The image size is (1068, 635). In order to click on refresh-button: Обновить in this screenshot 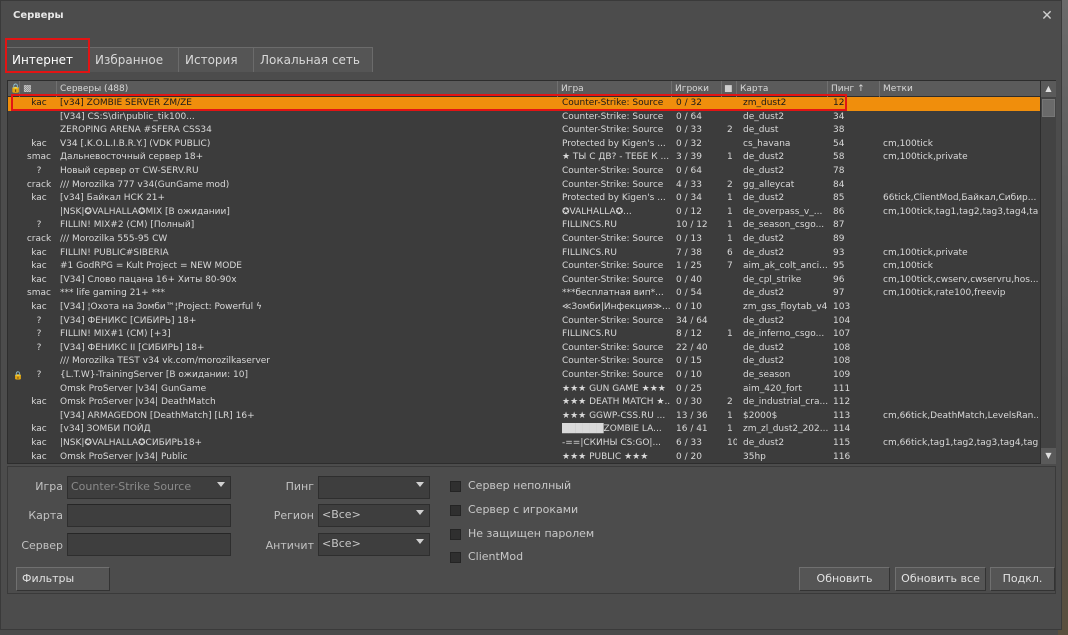, I will do `click(844, 579)`.